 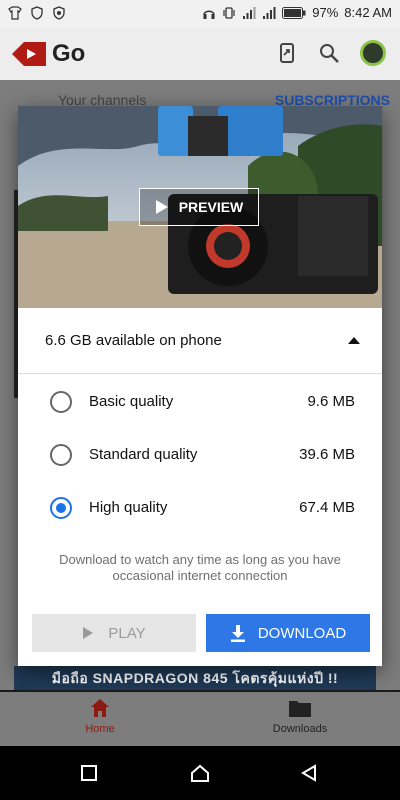 I want to click on preview-button: PREVIEW, so click(x=199, y=207).